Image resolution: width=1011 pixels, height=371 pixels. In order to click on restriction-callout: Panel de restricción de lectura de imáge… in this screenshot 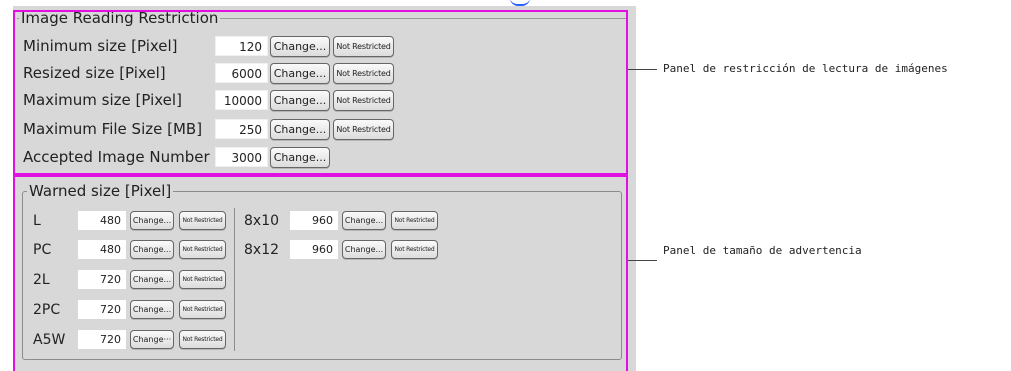, I will do `click(805, 68)`.